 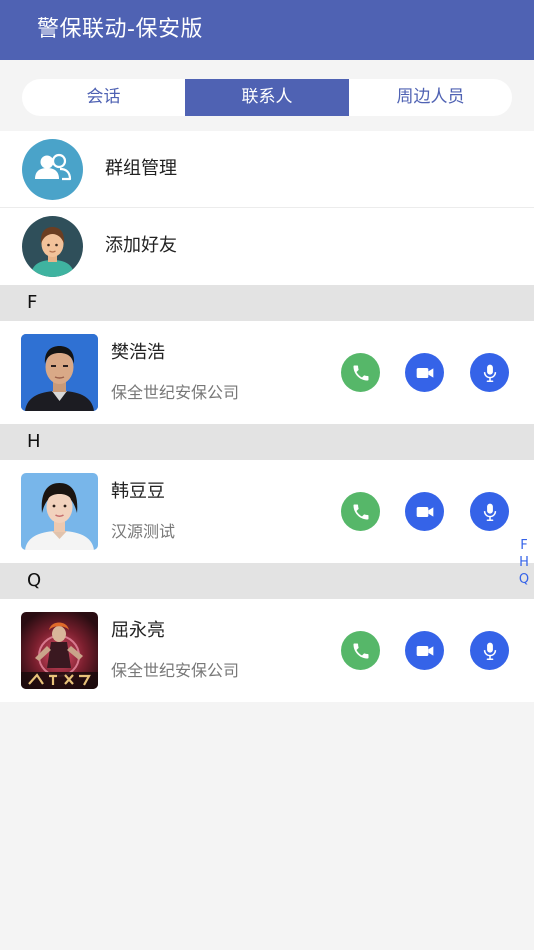 What do you see at coordinates (524, 579) in the screenshot?
I see `index-letter-q: Q` at bounding box center [524, 579].